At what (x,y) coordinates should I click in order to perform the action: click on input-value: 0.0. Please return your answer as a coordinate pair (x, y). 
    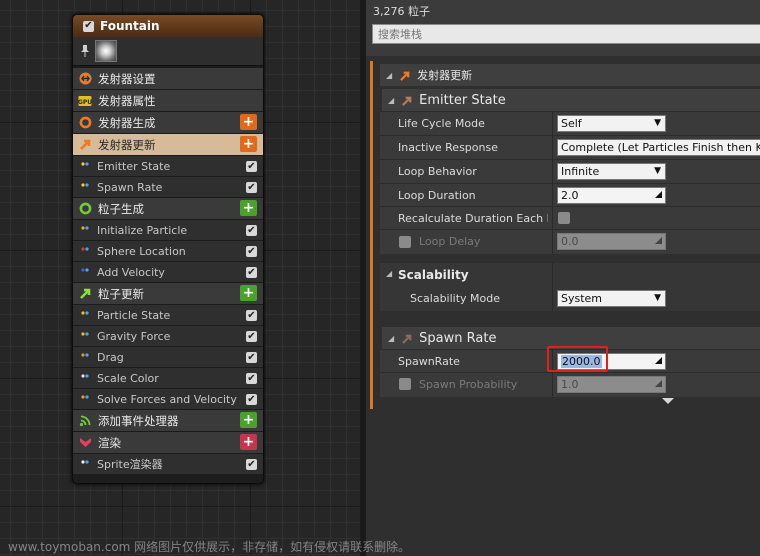
    Looking at the image, I should click on (570, 241).